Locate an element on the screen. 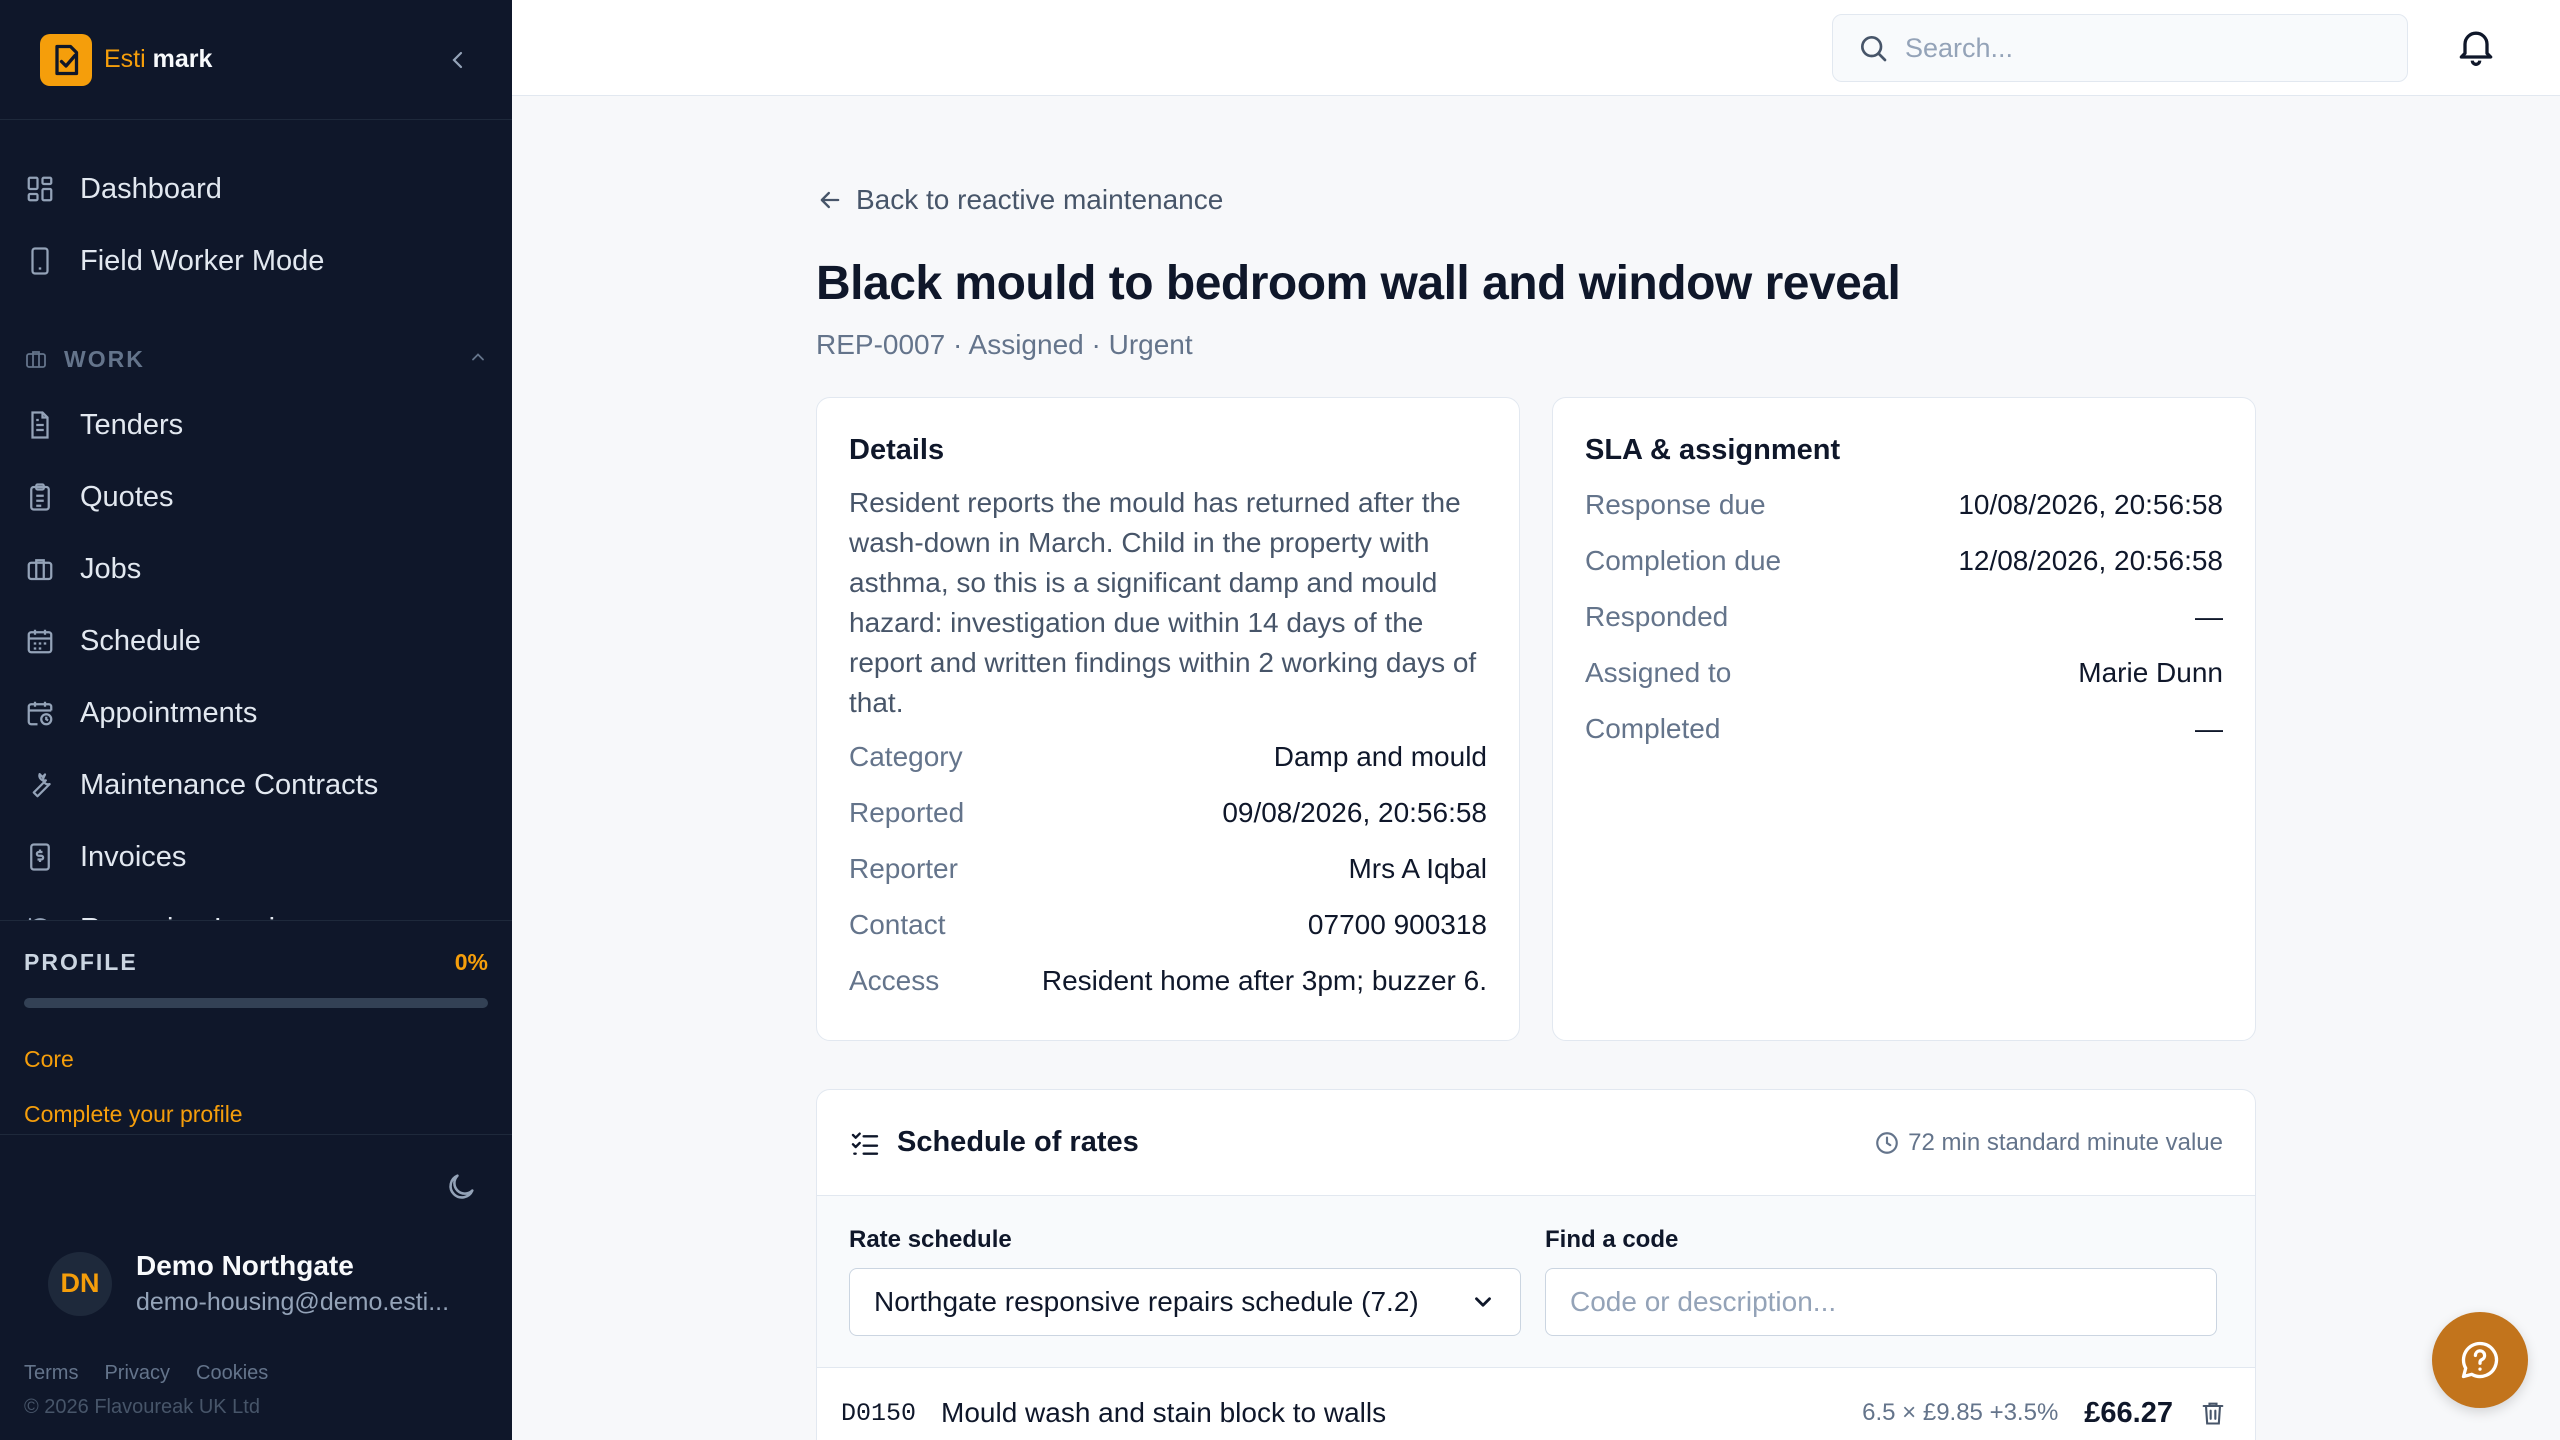 Image resolution: width=2560 pixels, height=1440 pixels. sla-value: Marie Dunn is located at coordinates (2150, 672).